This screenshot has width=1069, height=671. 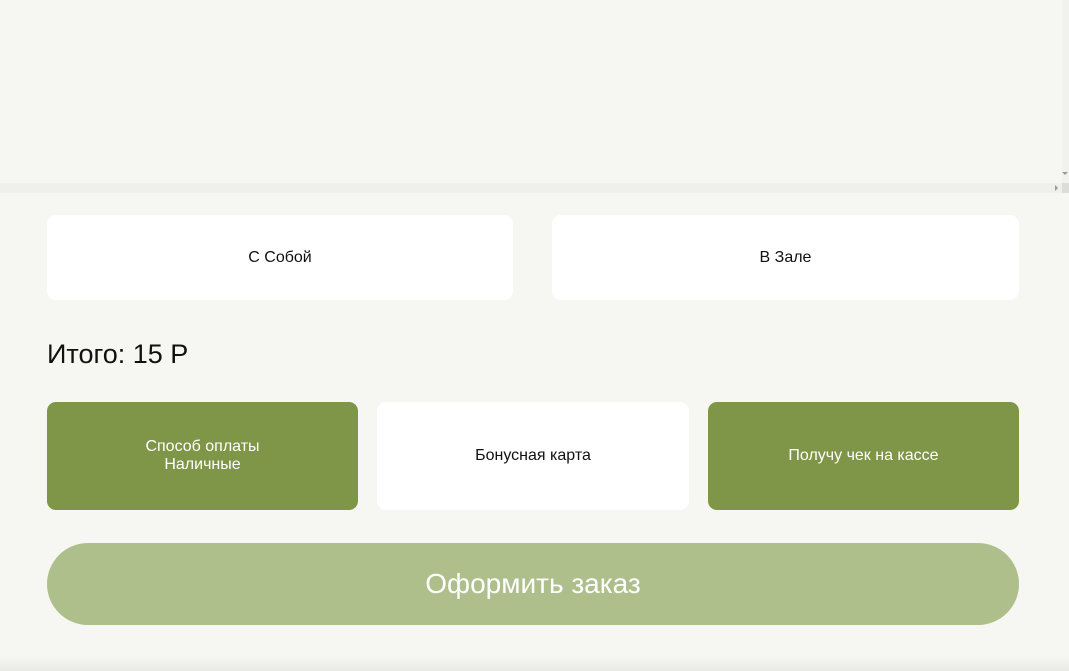 I want to click on dine-in-label: В Зале, so click(x=785, y=257).